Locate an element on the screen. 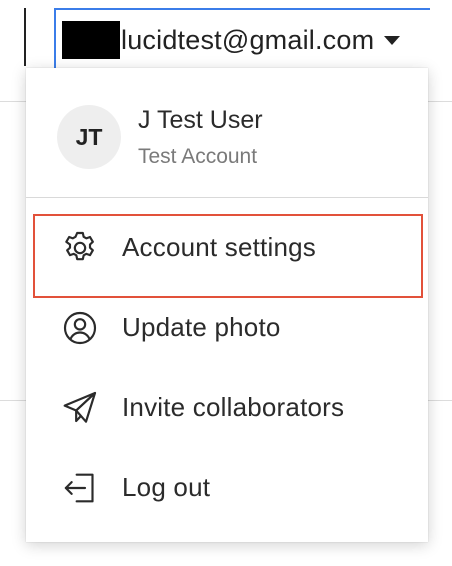  menu-item-invite-collaborators: Invite collaborators is located at coordinates (227, 408).